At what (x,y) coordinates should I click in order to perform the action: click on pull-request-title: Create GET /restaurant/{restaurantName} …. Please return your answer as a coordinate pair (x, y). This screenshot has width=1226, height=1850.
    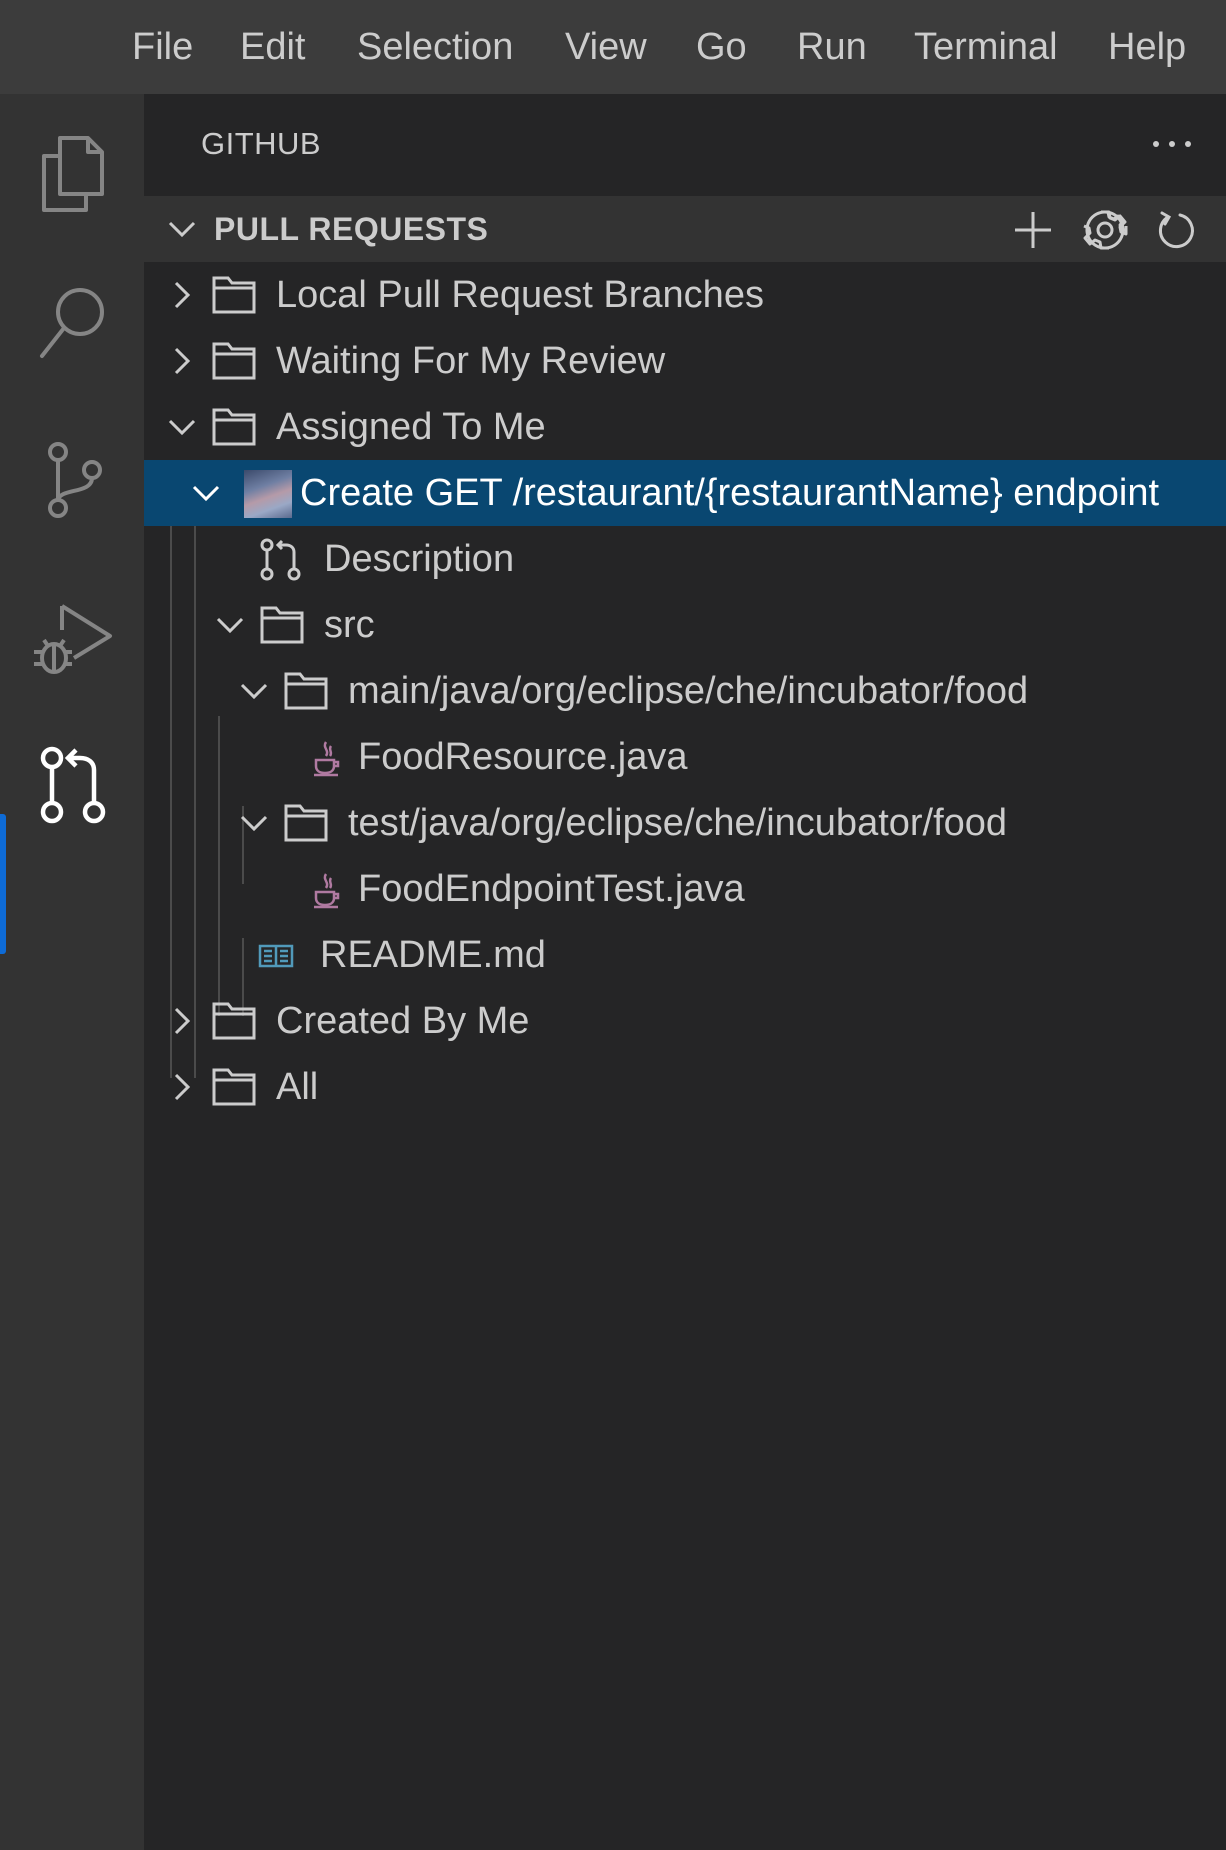
    Looking at the image, I should click on (730, 493).